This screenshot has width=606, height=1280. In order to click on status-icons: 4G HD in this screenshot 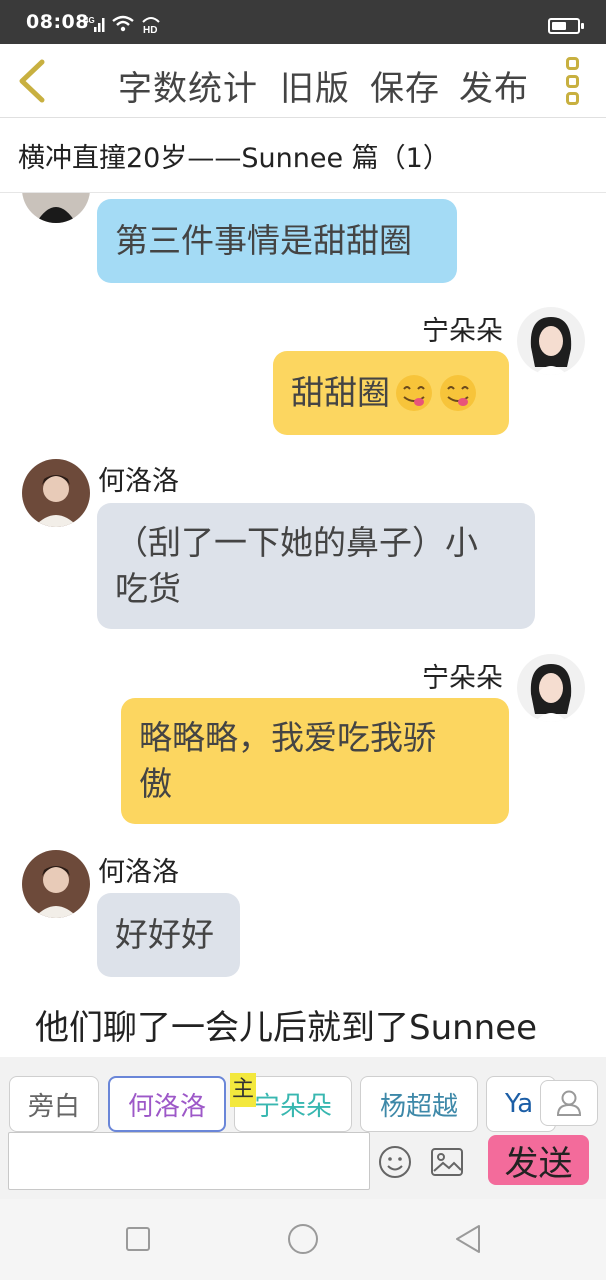, I will do `click(123, 24)`.